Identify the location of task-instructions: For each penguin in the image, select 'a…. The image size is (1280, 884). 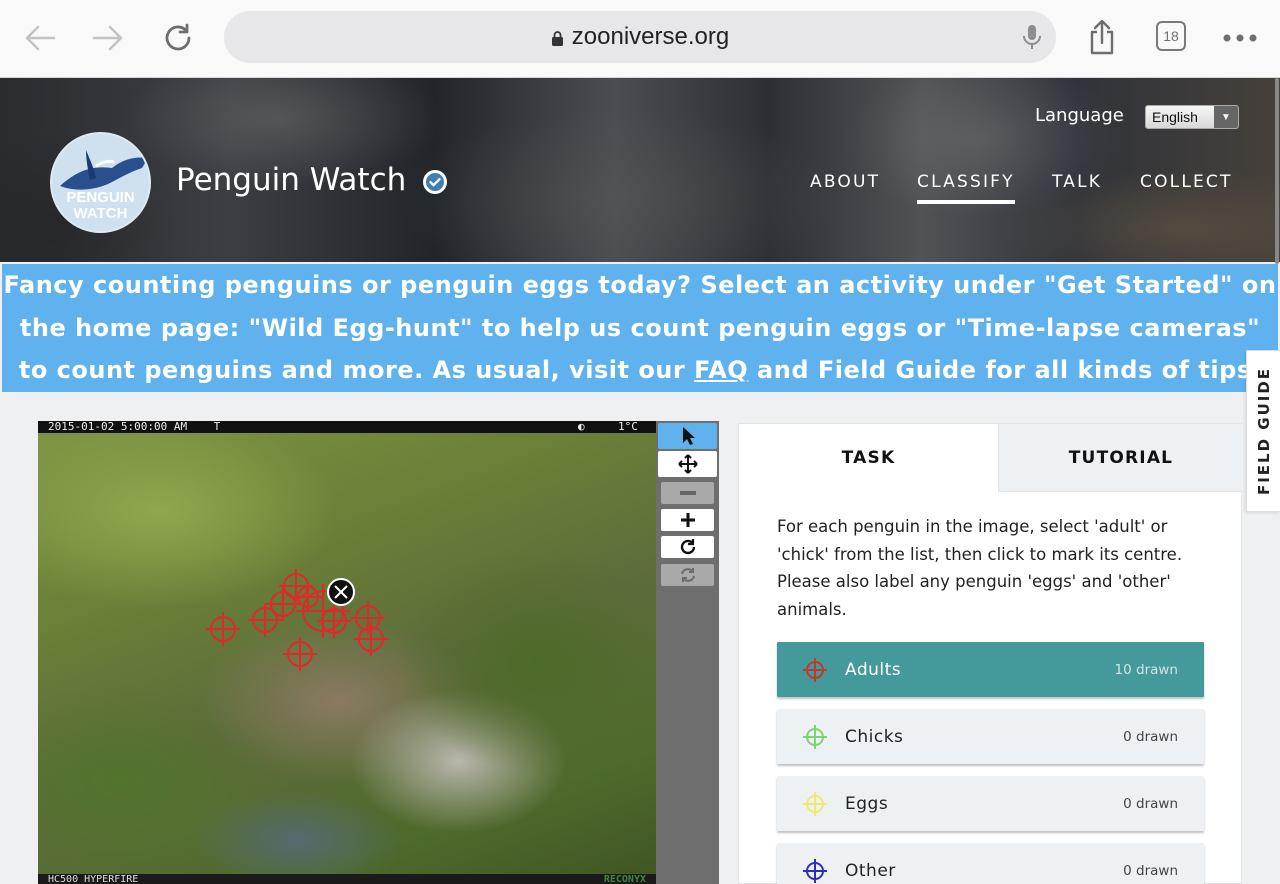
(980, 568).